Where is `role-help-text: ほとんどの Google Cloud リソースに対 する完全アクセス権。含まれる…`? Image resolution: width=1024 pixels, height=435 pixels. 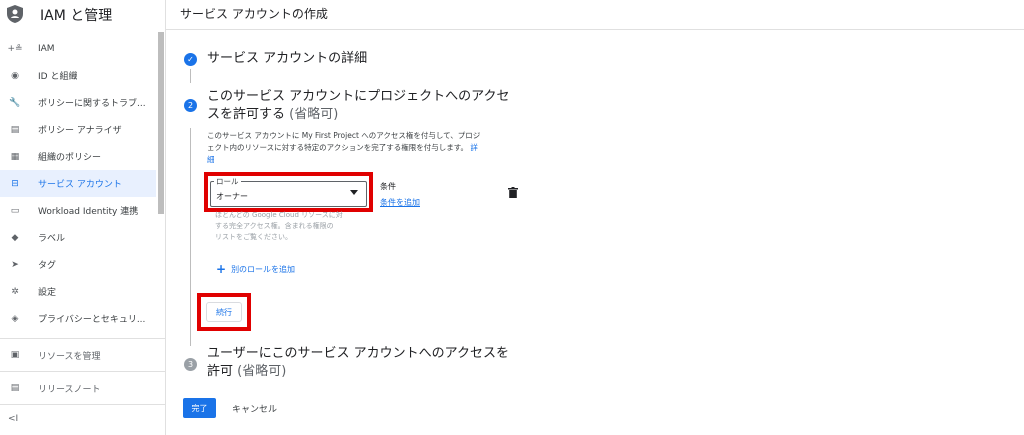 role-help-text: ほとんどの Google Cloud リソースに対 する完全アクセス権。含まれる… is located at coordinates (290, 226).